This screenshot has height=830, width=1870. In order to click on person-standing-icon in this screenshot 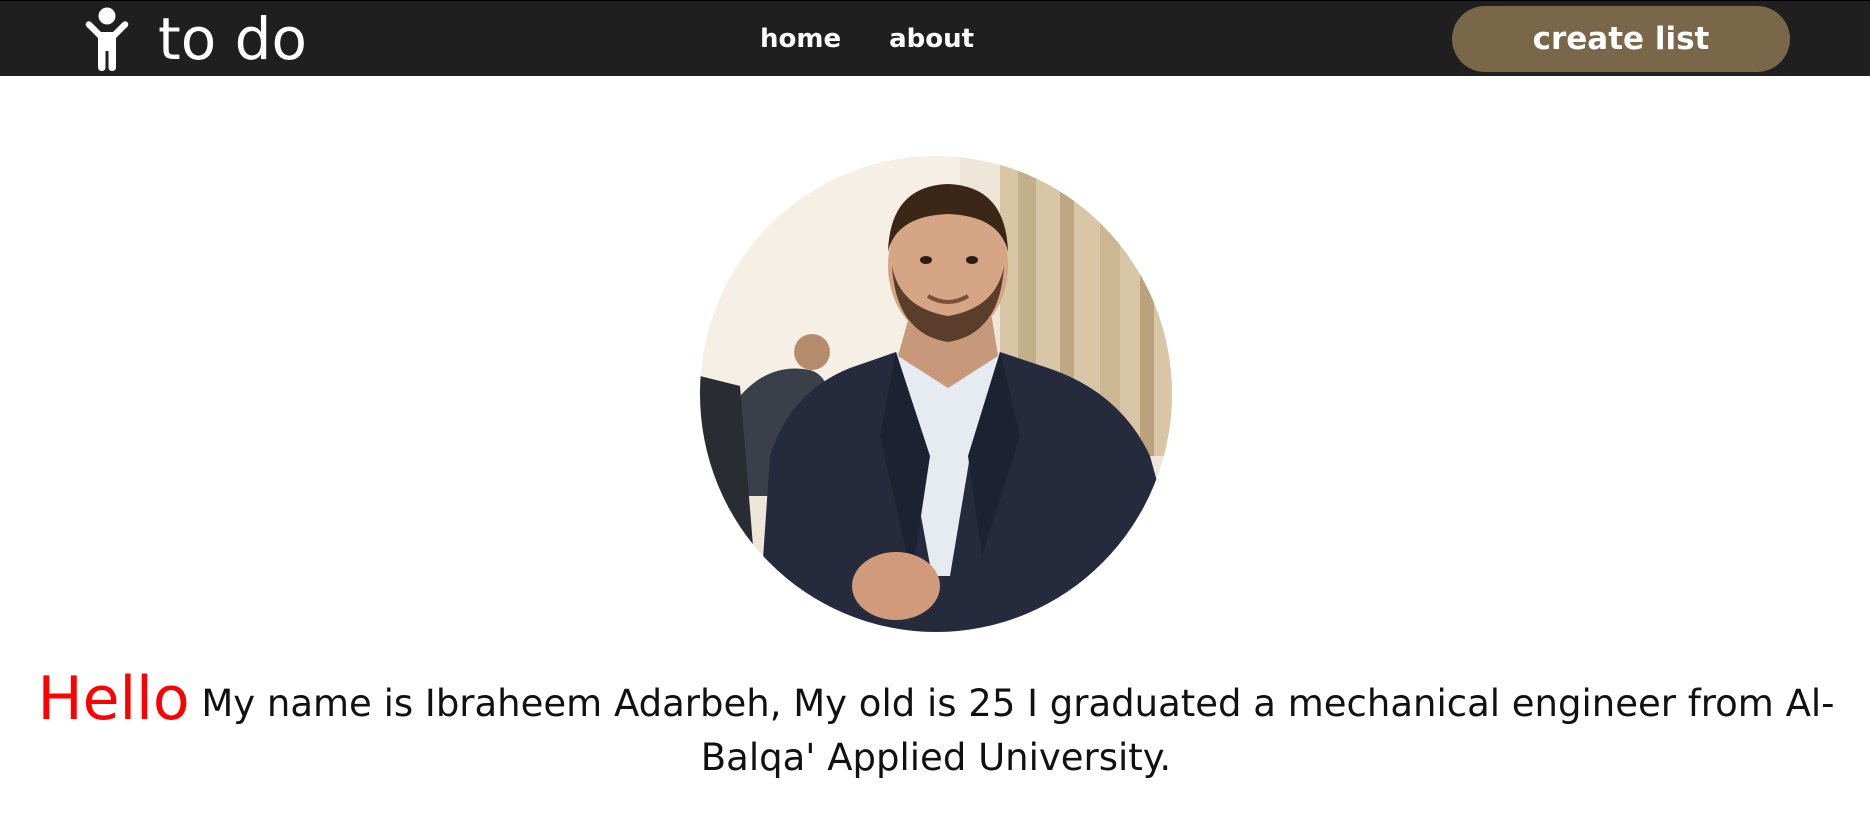, I will do `click(107, 39)`.